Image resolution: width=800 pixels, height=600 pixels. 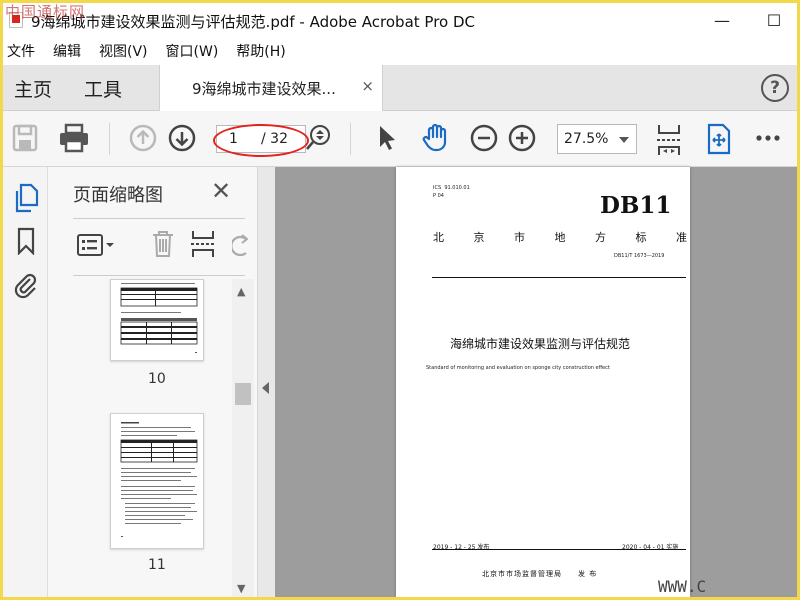 I want to click on highlight-ellipse, so click(x=261, y=140).